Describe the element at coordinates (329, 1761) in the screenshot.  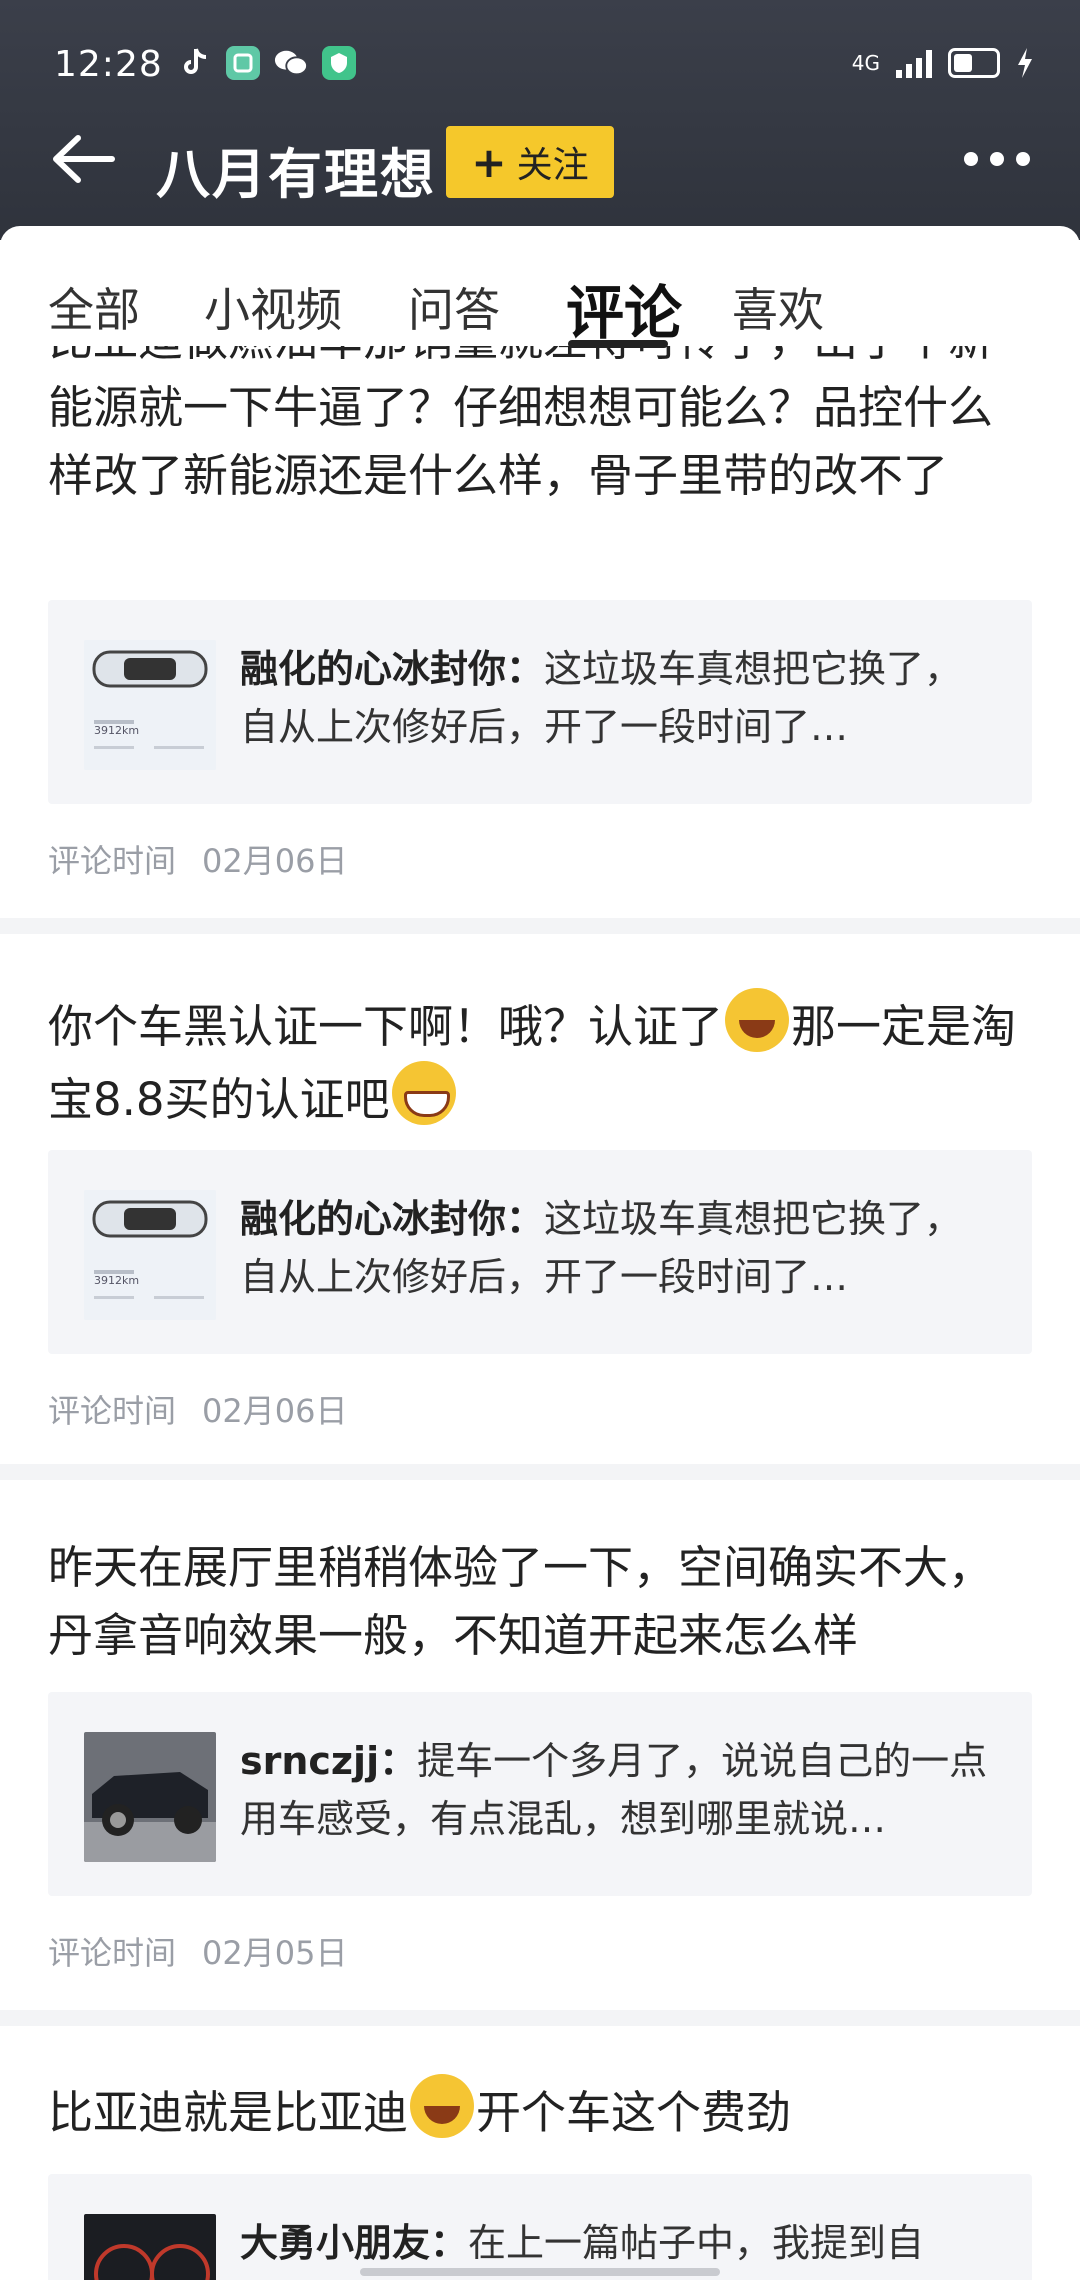
I see `quoted-author: srnczjj：` at that location.